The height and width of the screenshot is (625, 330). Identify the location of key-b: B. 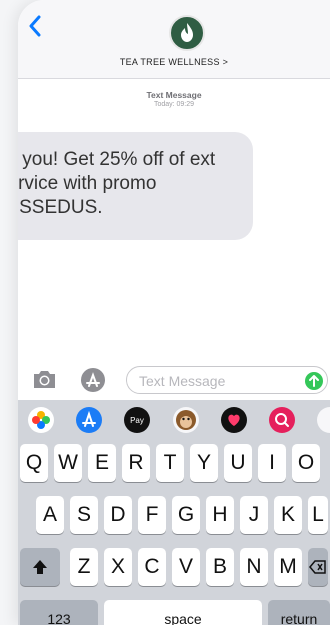
(220, 567).